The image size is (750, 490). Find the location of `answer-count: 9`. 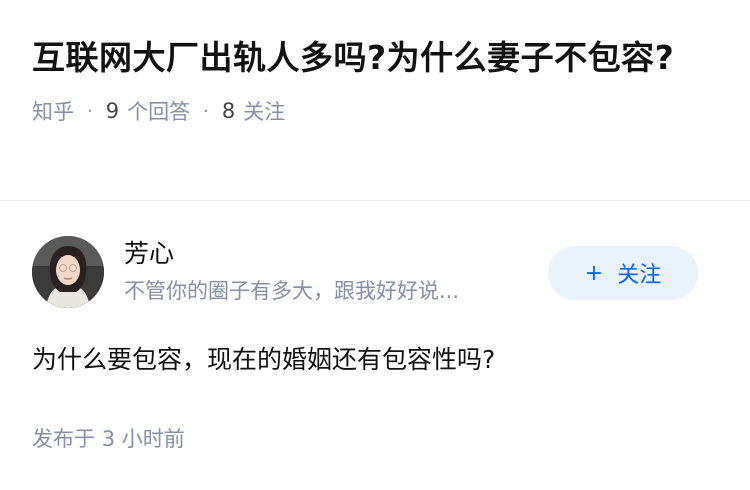

answer-count: 9 is located at coordinates (112, 111).